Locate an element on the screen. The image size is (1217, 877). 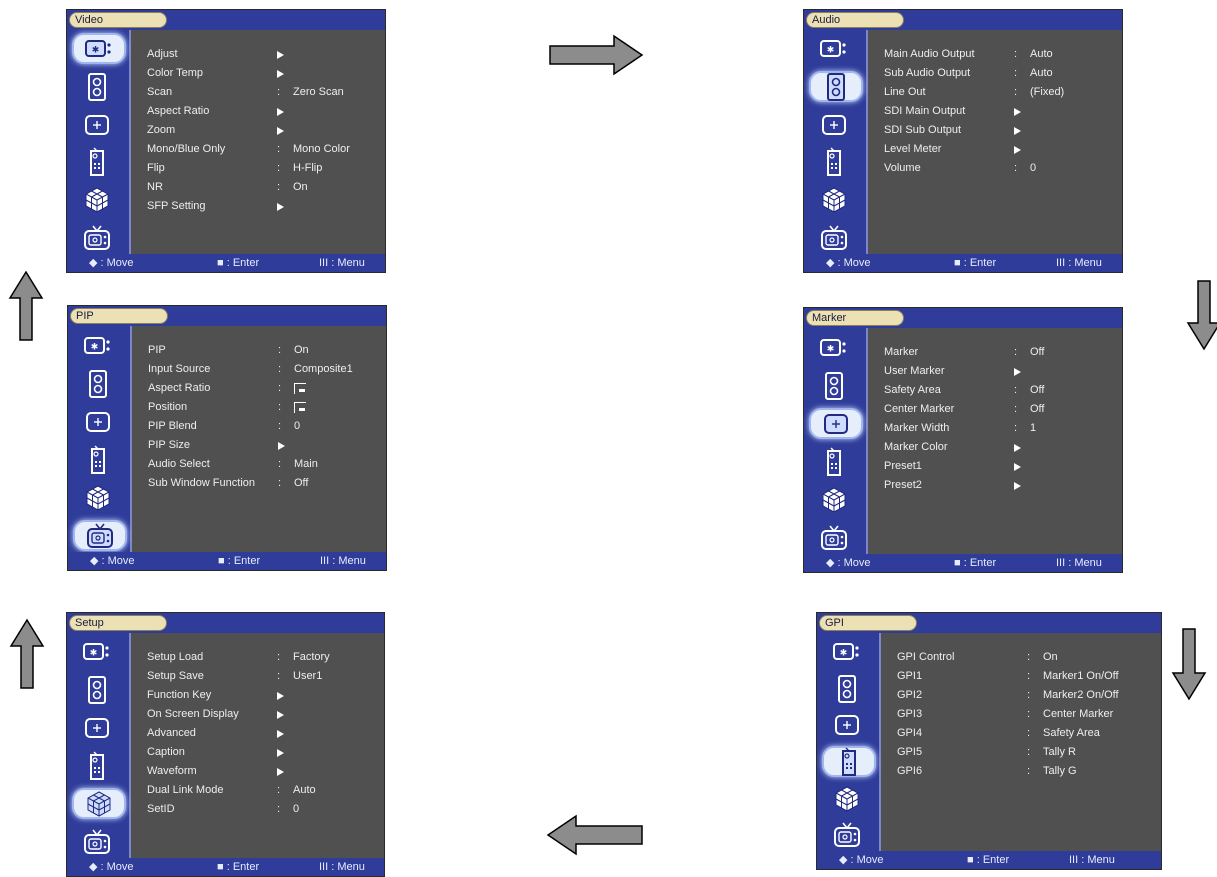
menu-item: Marker: Off is located at coordinates (1000, 352).